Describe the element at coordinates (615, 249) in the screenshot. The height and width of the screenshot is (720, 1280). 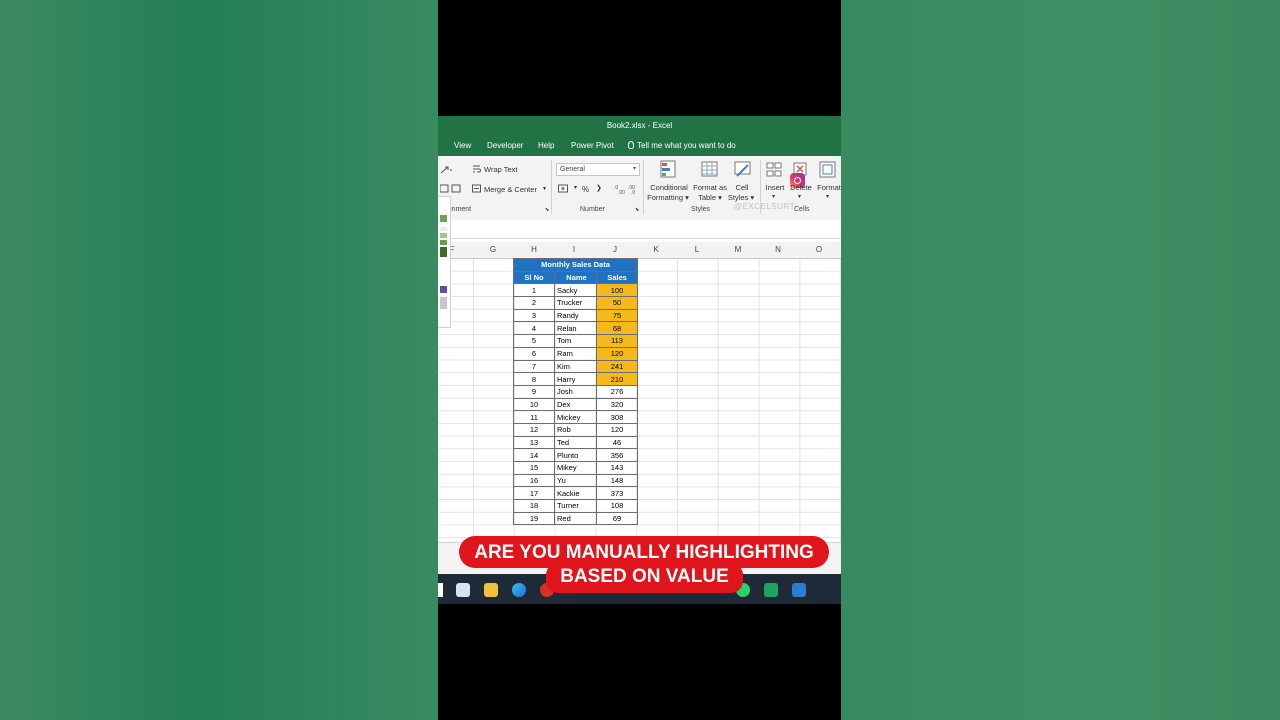
I see `column-header-j: J` at that location.